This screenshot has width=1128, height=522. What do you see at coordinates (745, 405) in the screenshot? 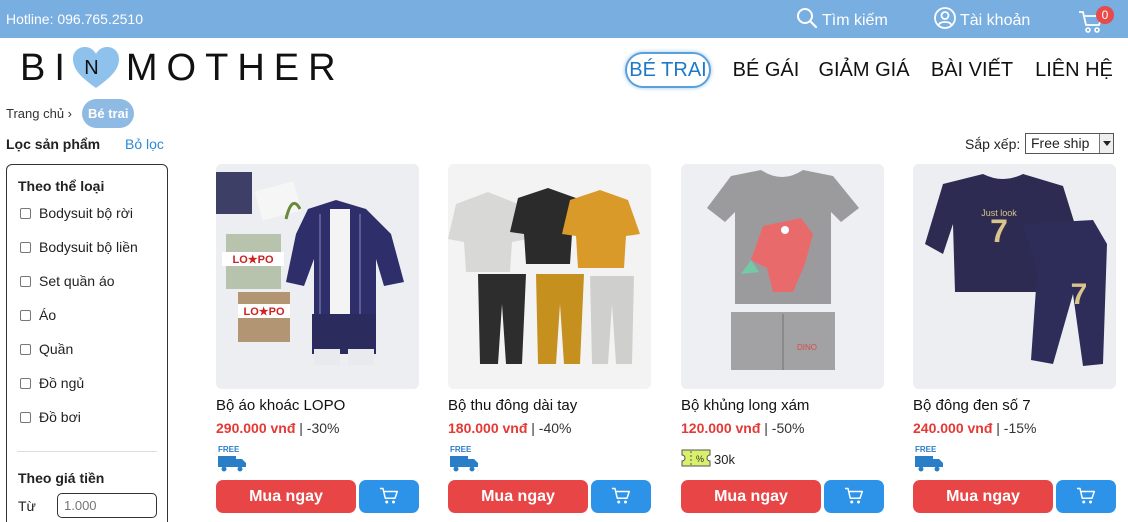
I see `product-name: Bộ khủng long xám` at bounding box center [745, 405].